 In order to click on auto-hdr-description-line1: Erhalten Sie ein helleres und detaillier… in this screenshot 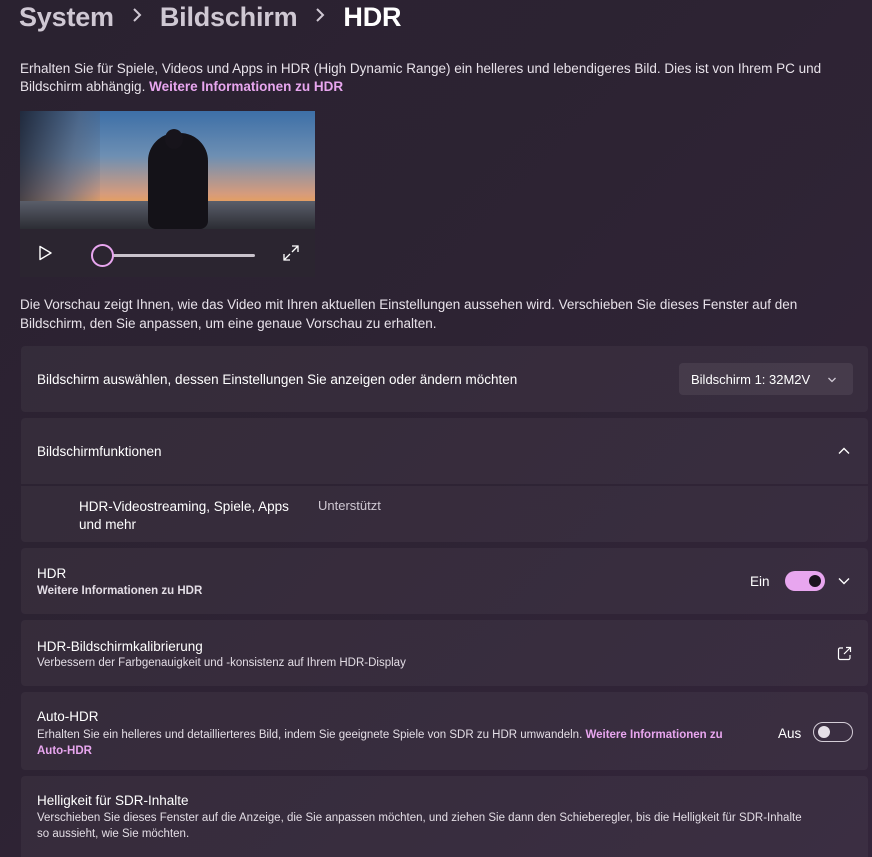, I will do `click(402, 735)`.